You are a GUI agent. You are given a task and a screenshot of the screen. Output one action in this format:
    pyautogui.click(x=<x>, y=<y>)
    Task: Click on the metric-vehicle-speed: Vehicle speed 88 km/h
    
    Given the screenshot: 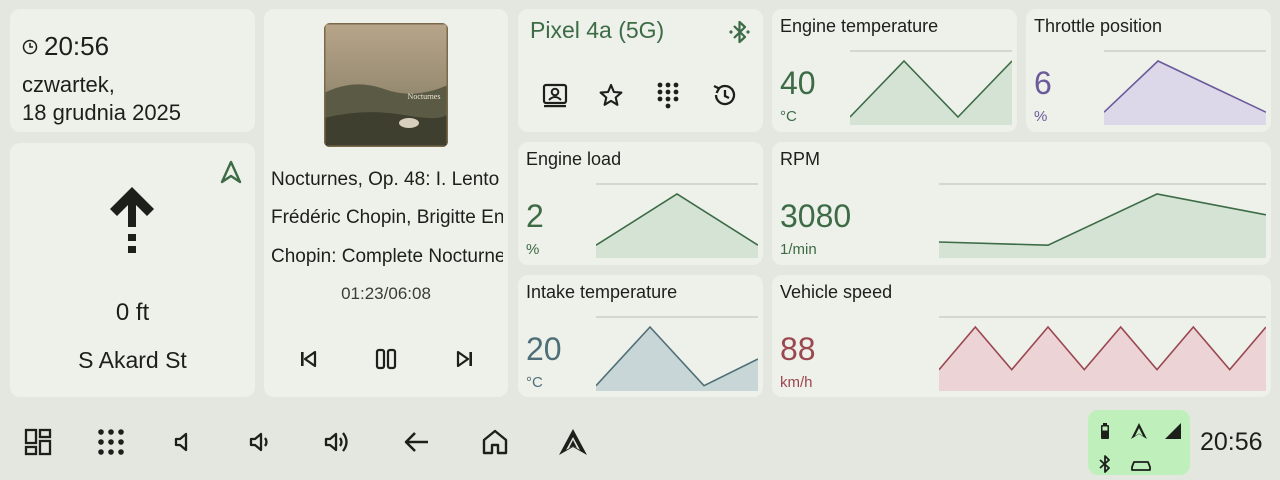 What is the action you would take?
    pyautogui.click(x=1021, y=336)
    